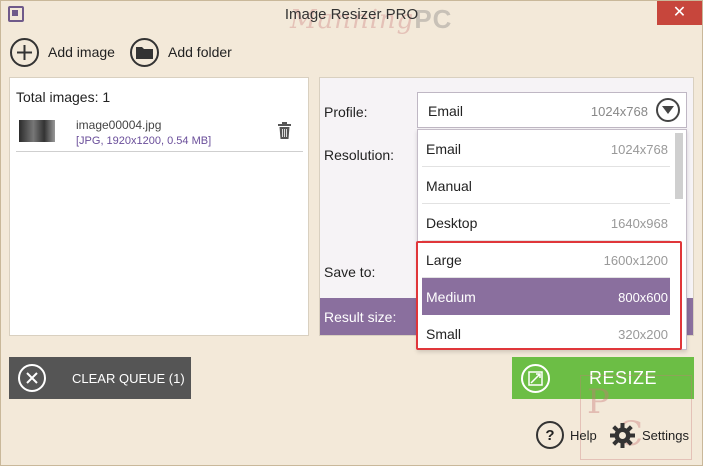  What do you see at coordinates (643, 334) in the screenshot?
I see `option-resolution: 320x200` at bounding box center [643, 334].